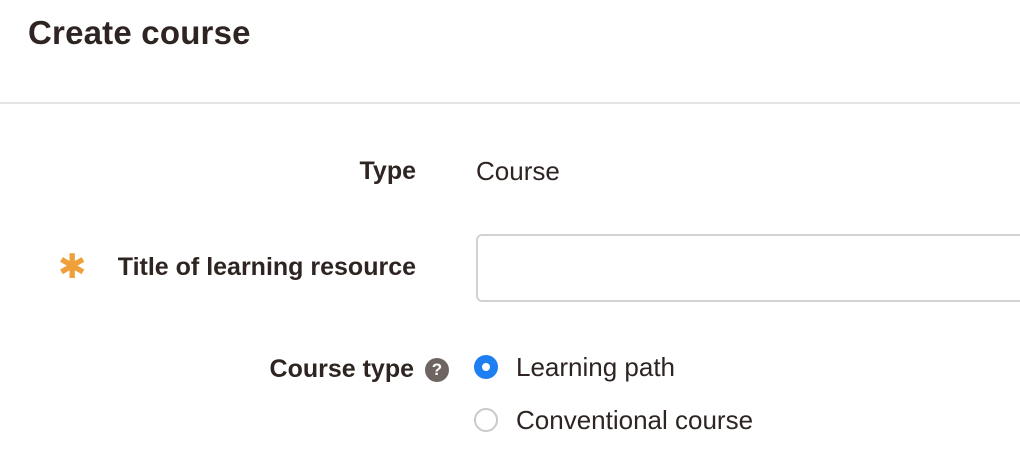 This screenshot has width=1020, height=470. I want to click on radio-button-selected, so click(486, 367).